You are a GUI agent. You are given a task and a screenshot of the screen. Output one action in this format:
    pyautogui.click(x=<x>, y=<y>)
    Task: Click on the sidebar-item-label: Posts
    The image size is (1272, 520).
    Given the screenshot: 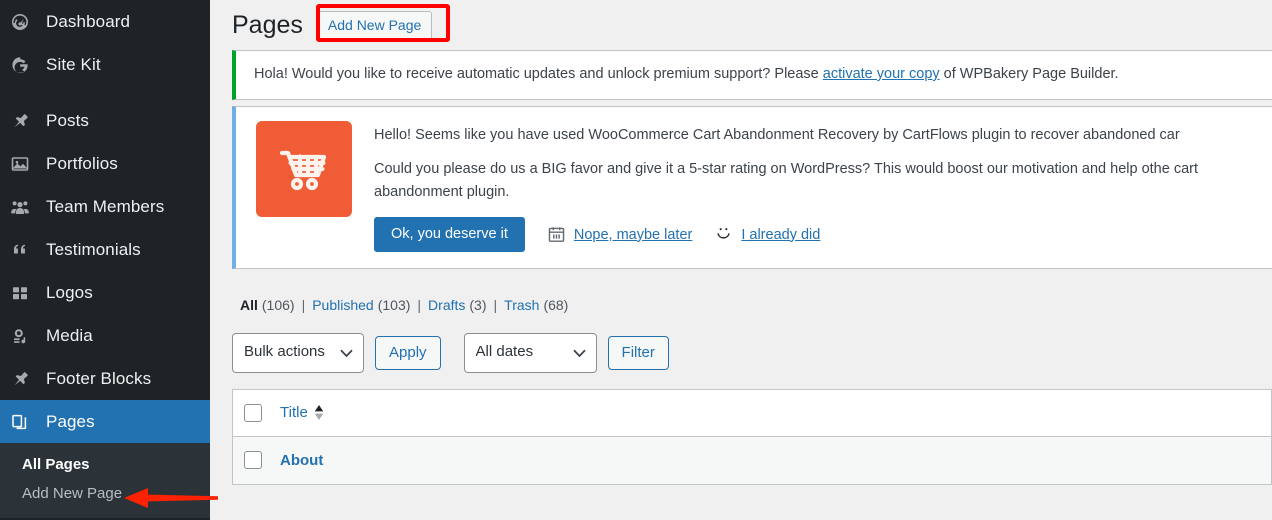 What is the action you would take?
    pyautogui.click(x=68, y=120)
    